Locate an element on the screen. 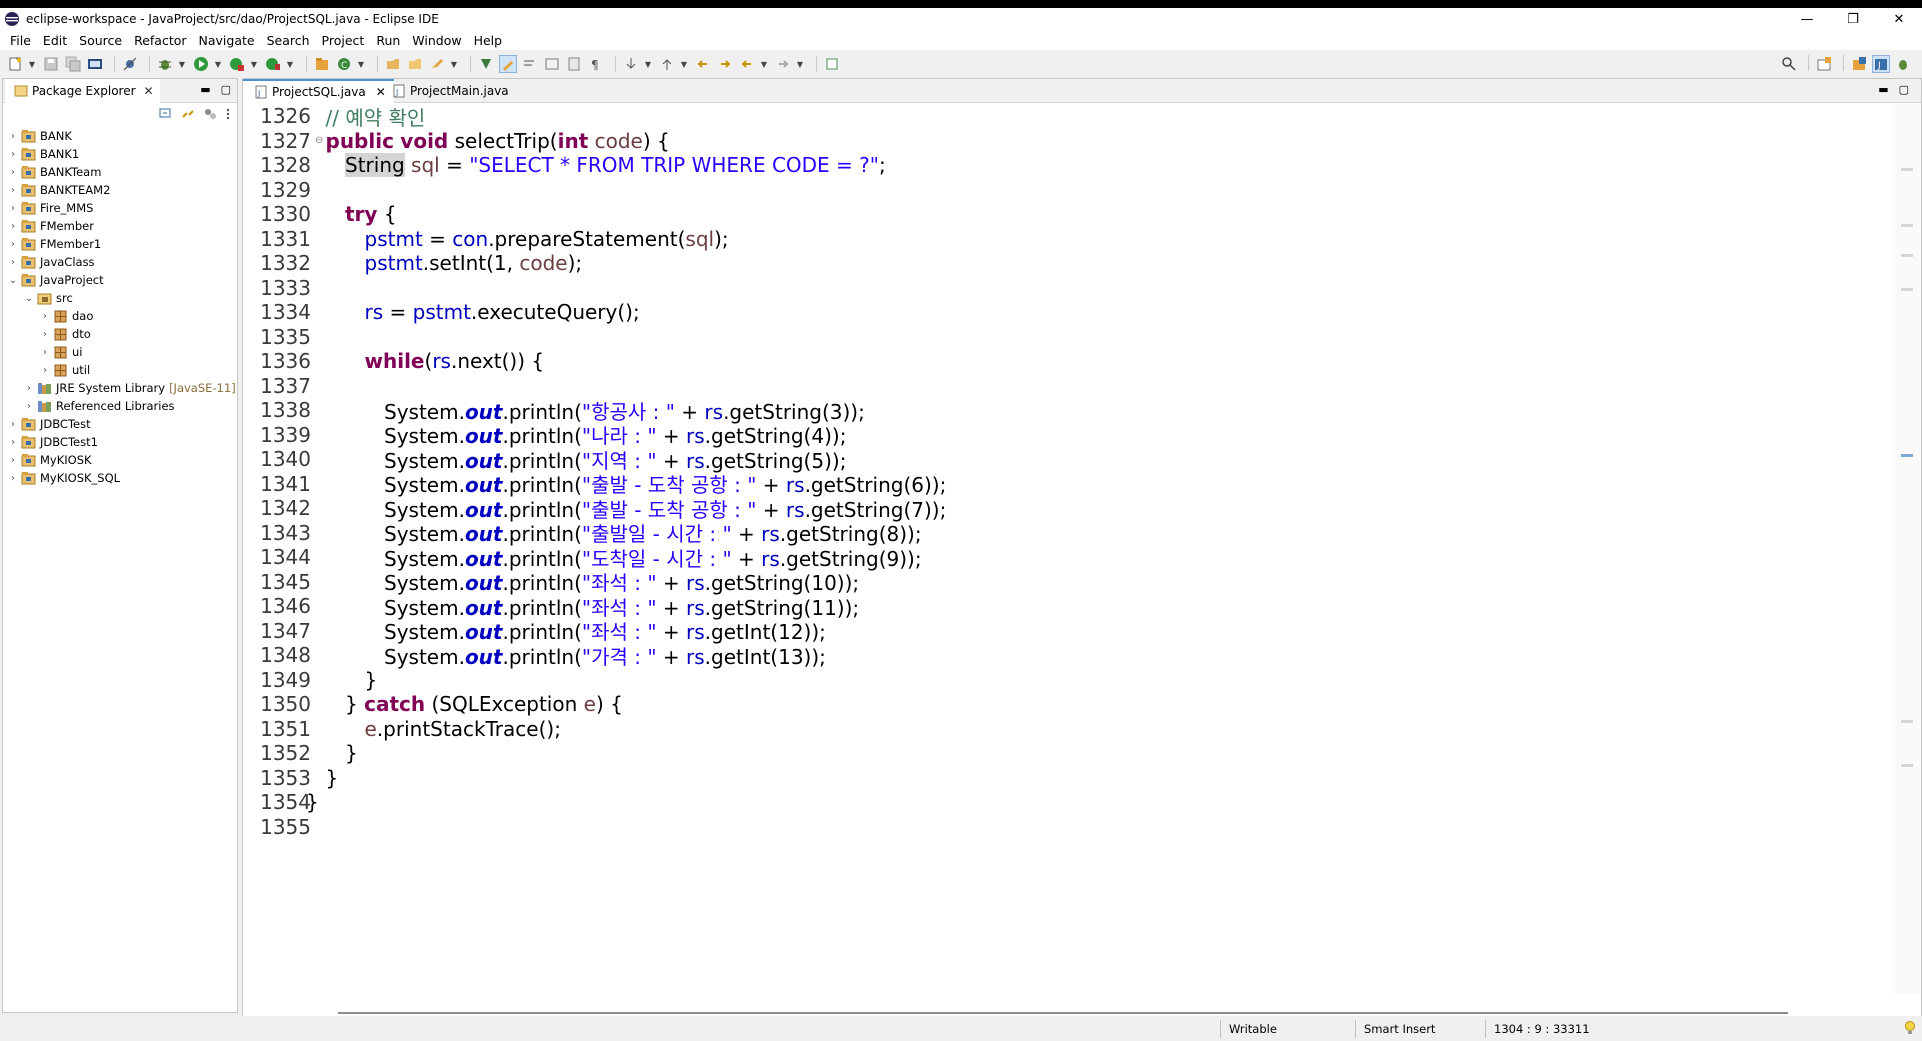 Image resolution: width=1922 pixels, height=1041 pixels. tree-item-mykiosk: › MyKIOSK is located at coordinates (120, 460).